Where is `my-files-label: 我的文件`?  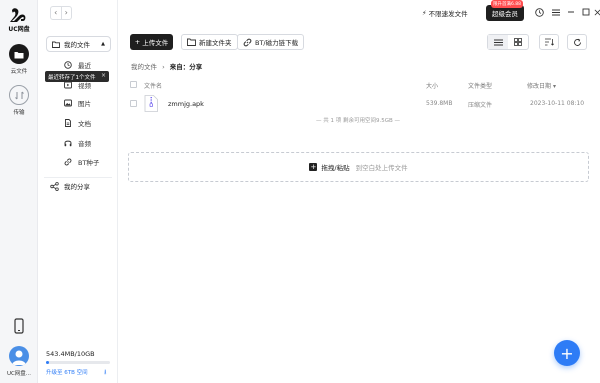
my-files-label: 我的文件 is located at coordinates (77, 45).